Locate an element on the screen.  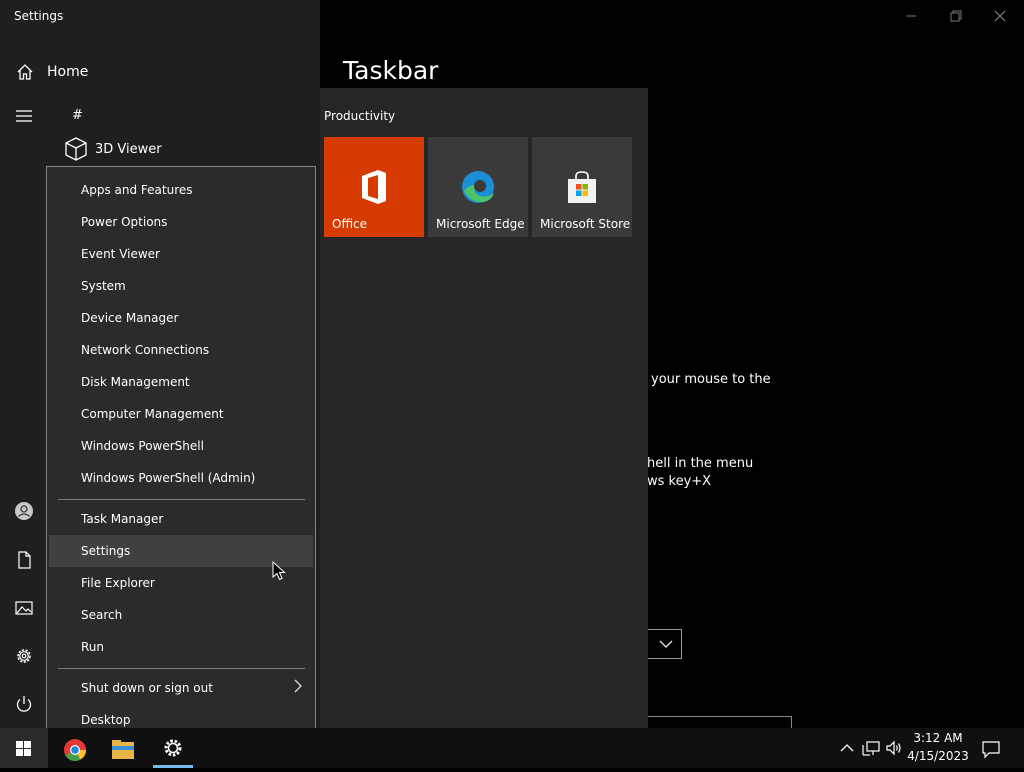
menu-item-windows-powershell: Windows PowerShell is located at coordinates (181, 446).